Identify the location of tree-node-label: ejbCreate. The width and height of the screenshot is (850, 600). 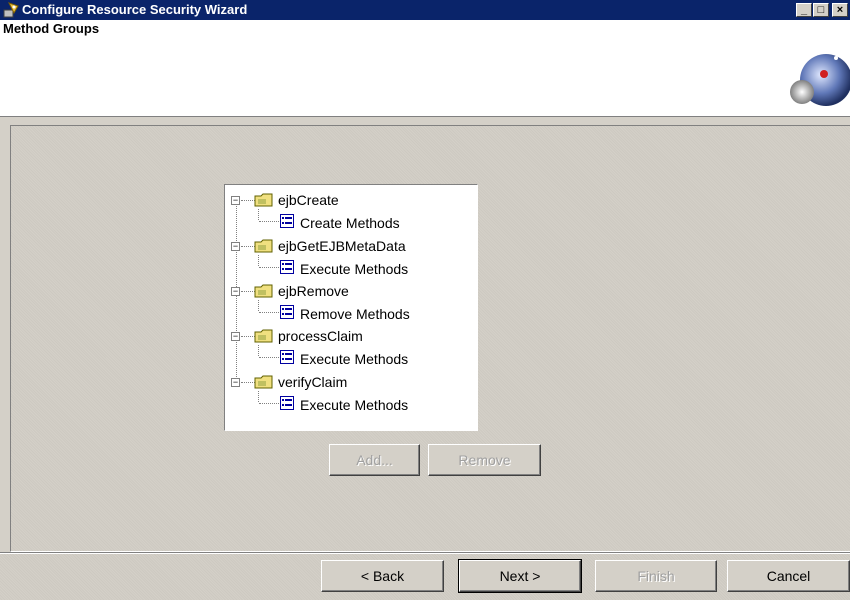
(308, 200).